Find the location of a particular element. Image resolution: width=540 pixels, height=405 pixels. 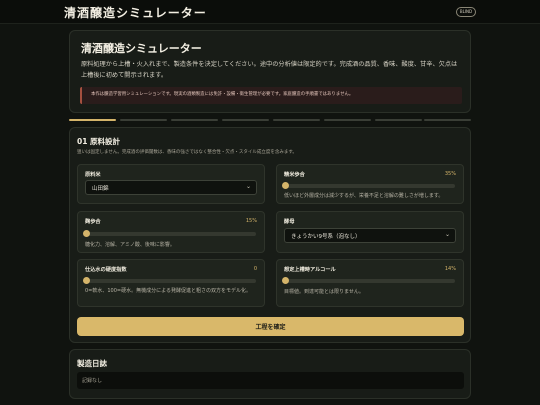

confirm-step-label: 工程を確定 is located at coordinates (270, 327).